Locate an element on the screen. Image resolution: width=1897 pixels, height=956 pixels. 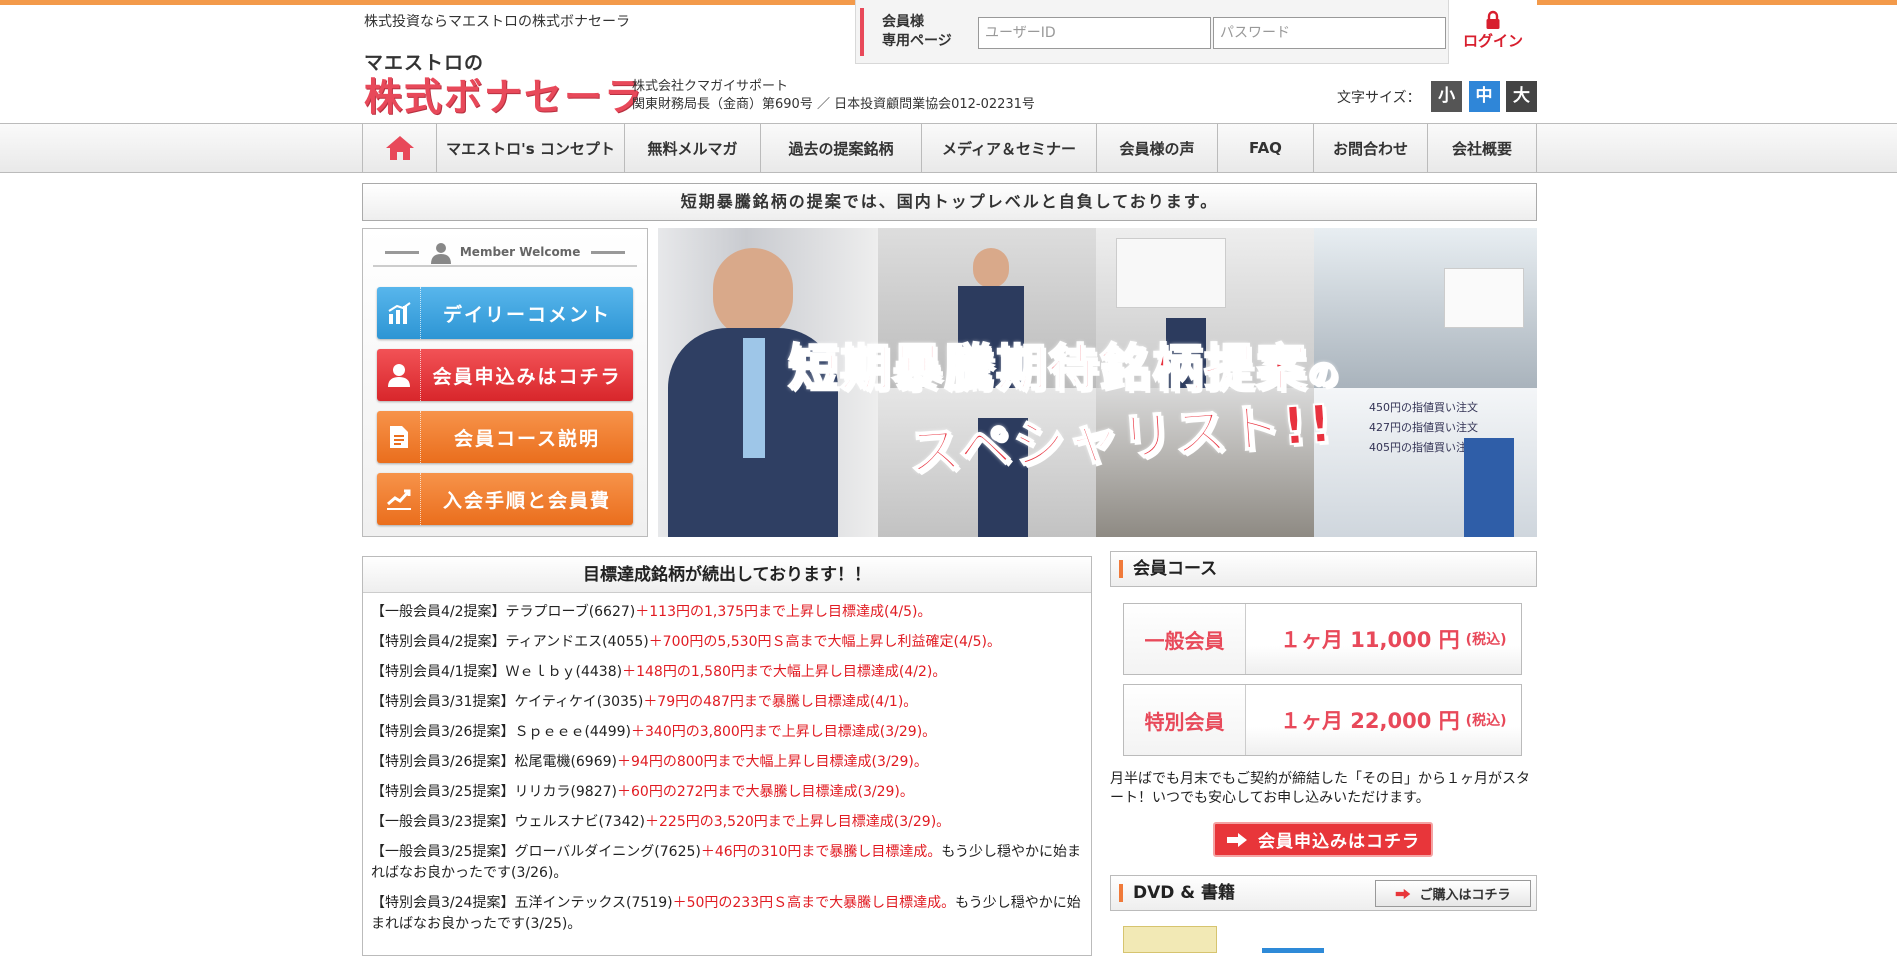
company-registration: 関東財務局長（金商）第690号 ／ 日本投資顧問業協会012-02231号 is located at coordinates (833, 104).